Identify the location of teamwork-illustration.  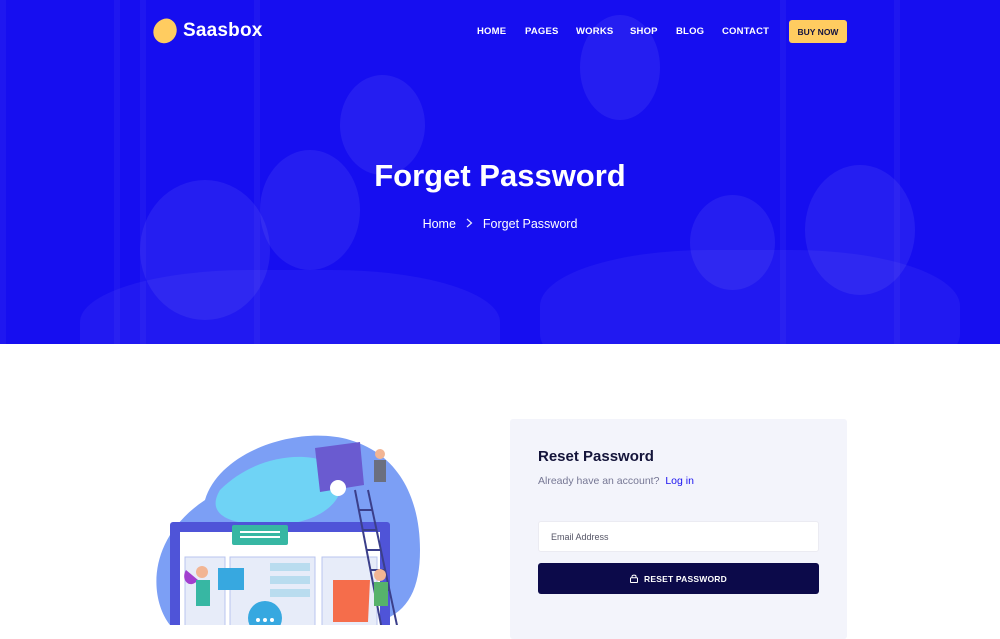
(290, 532).